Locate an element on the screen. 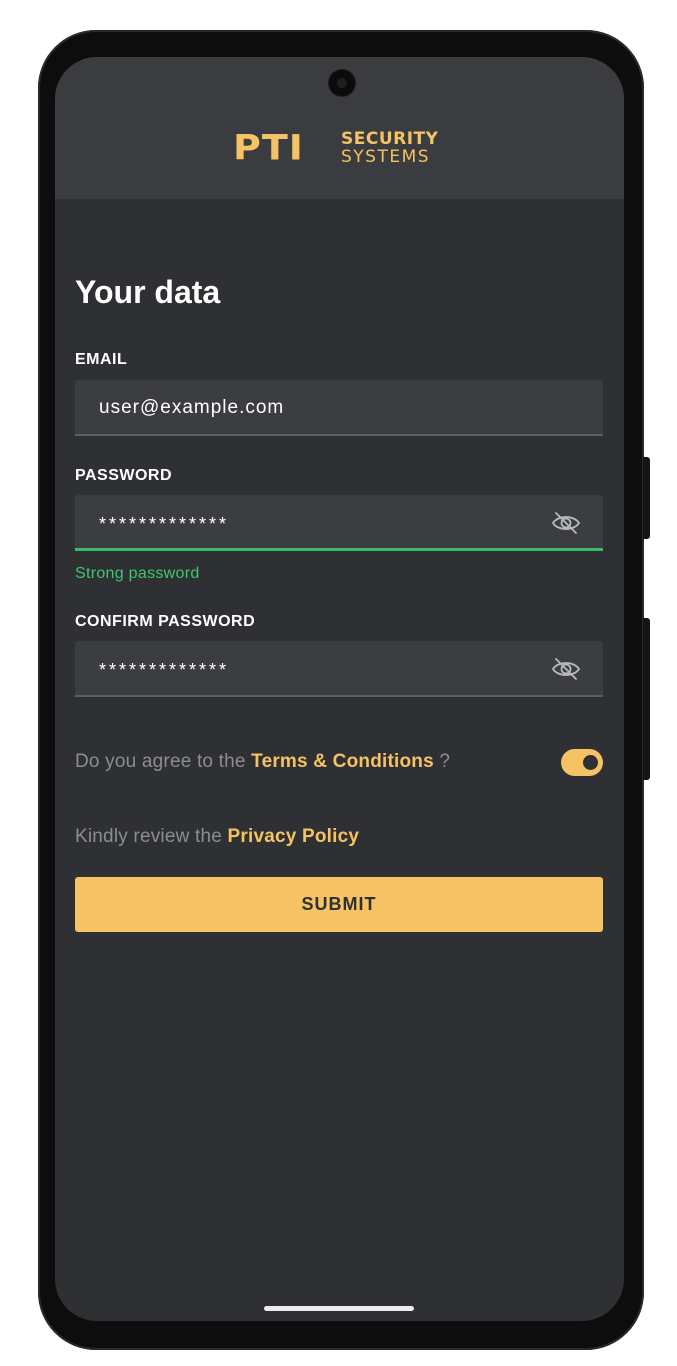 This screenshot has height=1366, width=677. email-label: EMAIL is located at coordinates (101, 359).